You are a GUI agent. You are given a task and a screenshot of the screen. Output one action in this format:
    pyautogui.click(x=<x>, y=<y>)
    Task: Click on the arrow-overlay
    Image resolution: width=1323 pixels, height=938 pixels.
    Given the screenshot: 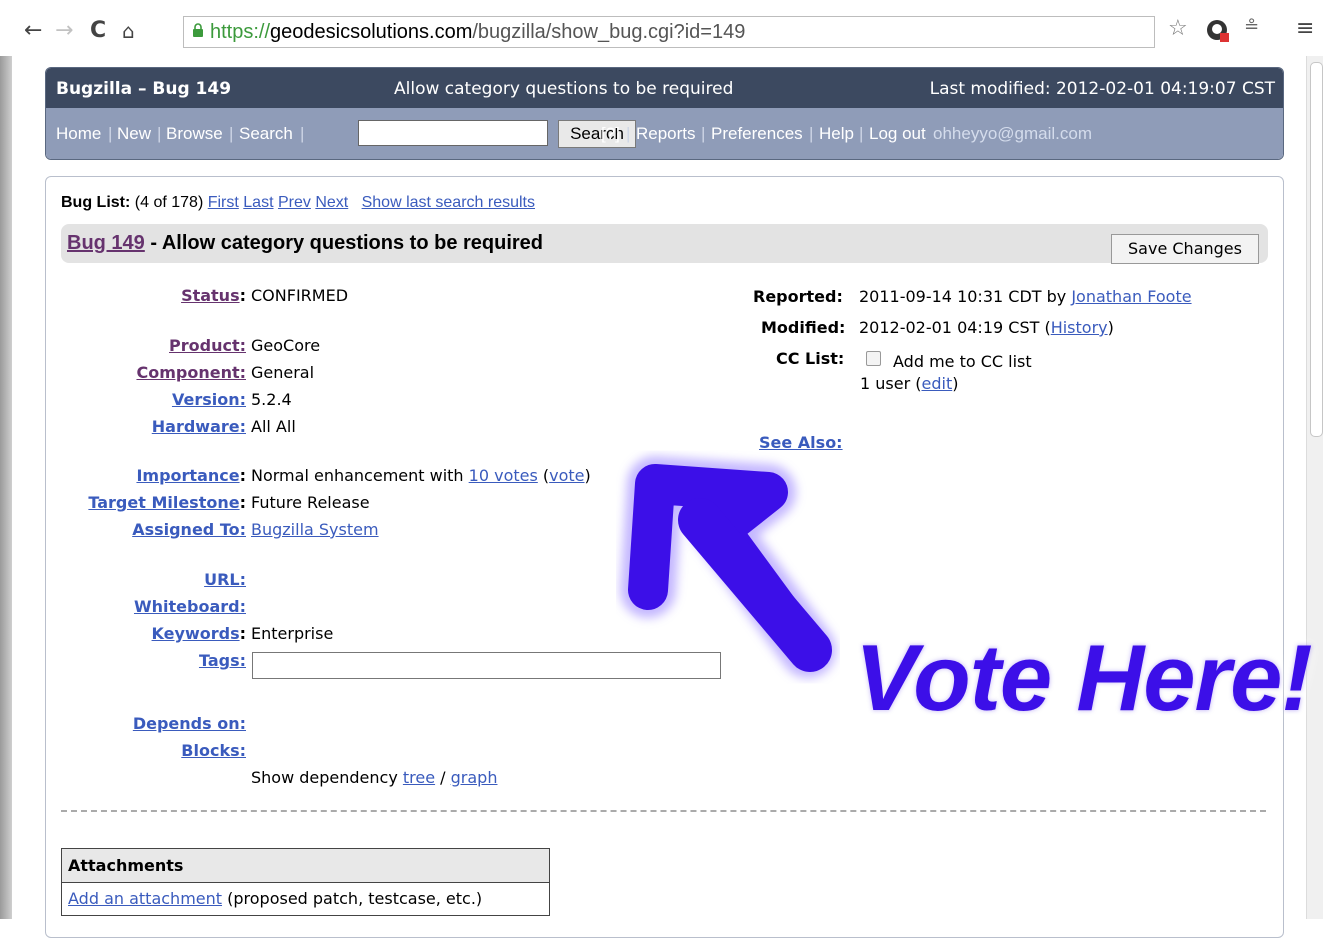 What is the action you would take?
    pyautogui.click(x=728, y=567)
    